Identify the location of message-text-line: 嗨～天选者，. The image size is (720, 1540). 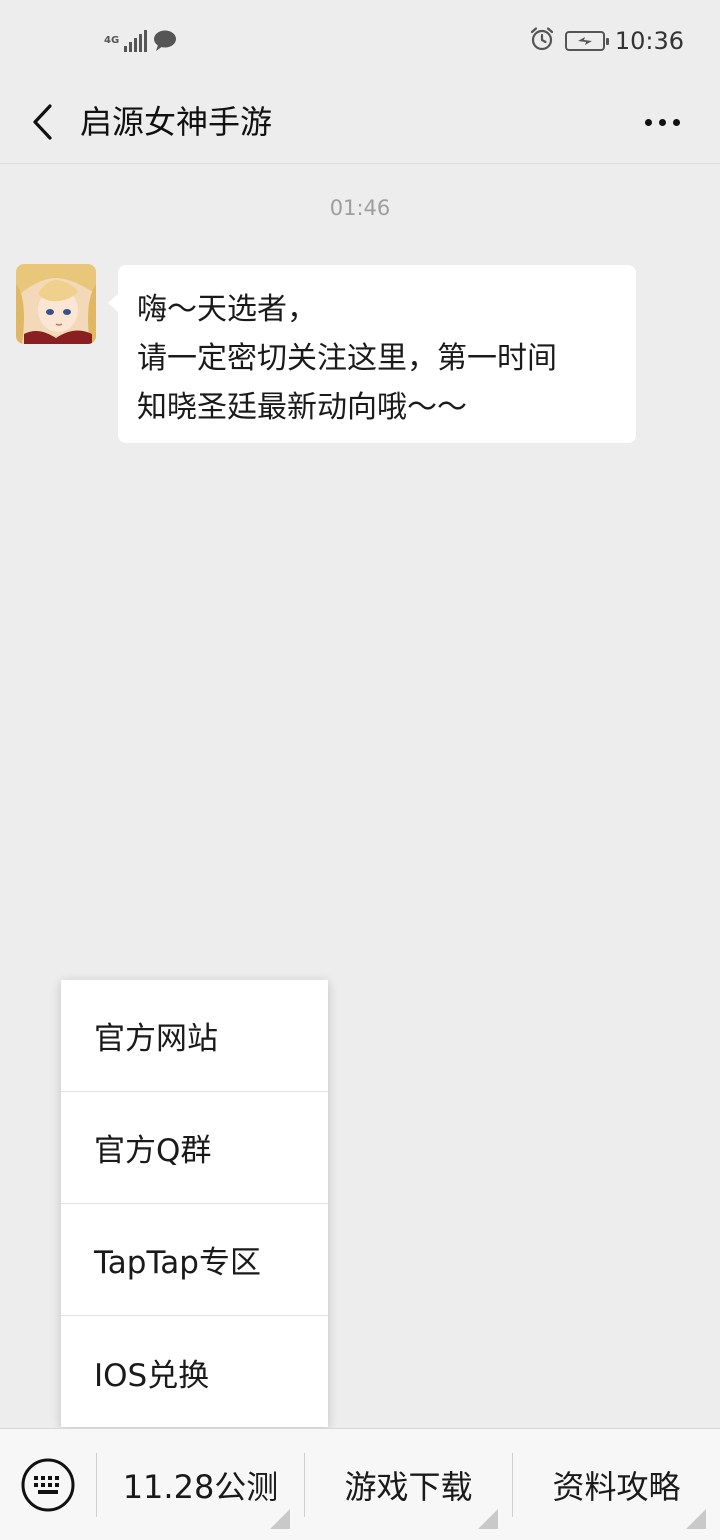
(227, 309).